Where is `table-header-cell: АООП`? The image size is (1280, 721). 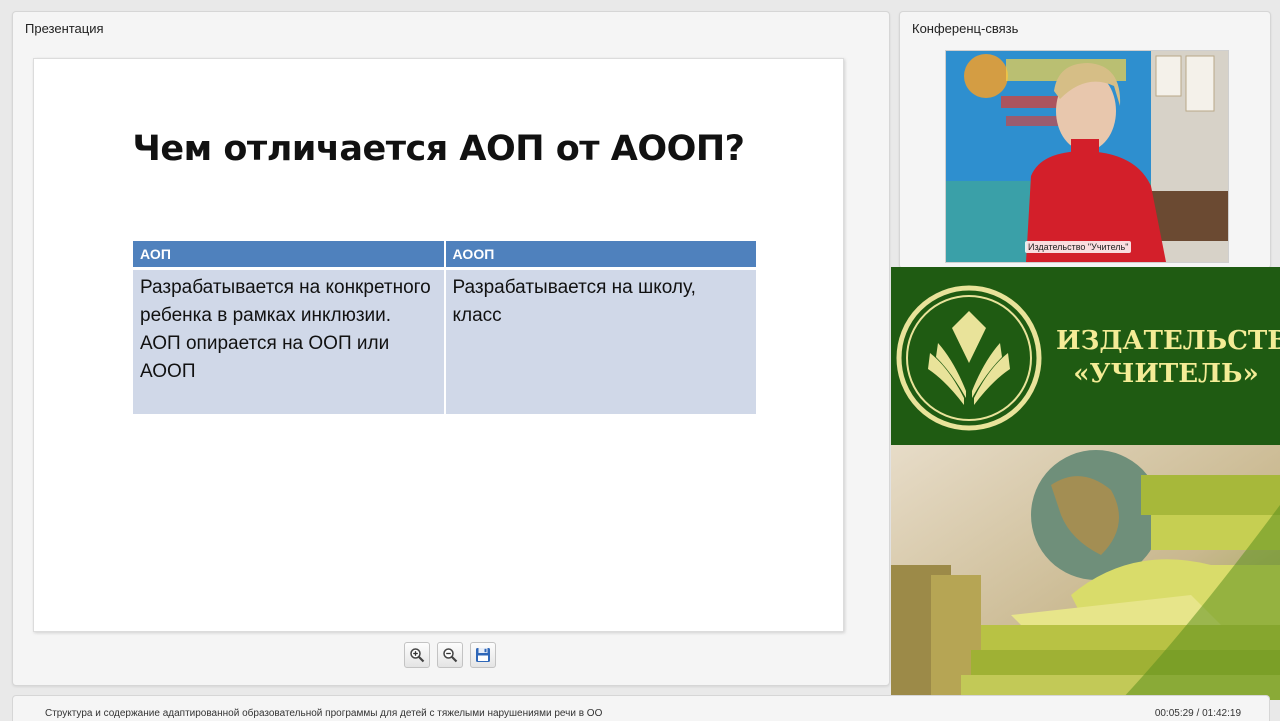
table-header-cell: АООП is located at coordinates (601, 255).